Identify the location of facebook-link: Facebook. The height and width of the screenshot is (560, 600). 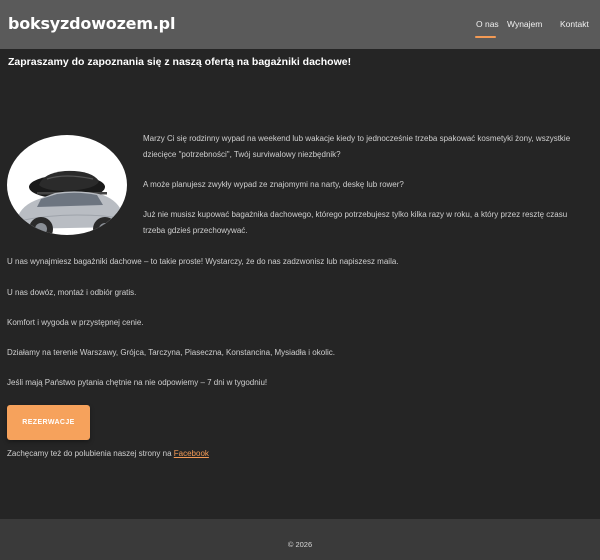
(191, 453).